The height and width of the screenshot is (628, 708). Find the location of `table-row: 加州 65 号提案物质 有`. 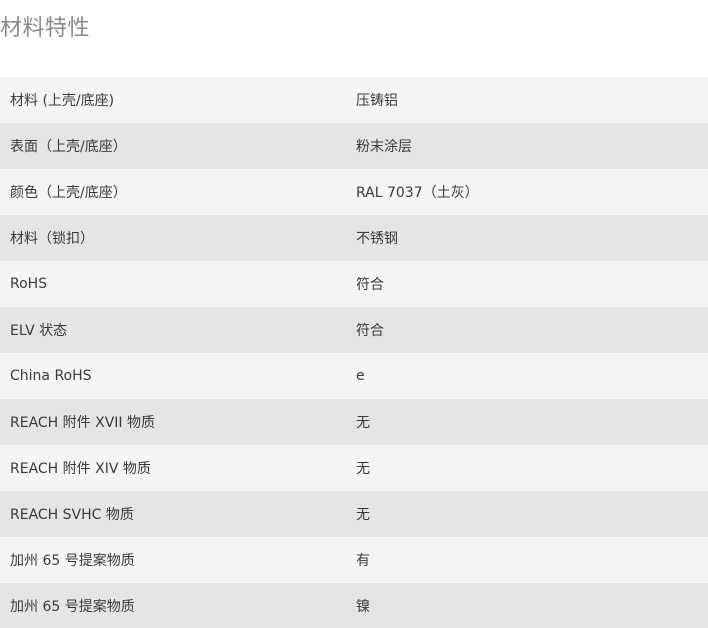

table-row: 加州 65 号提案物质 有 is located at coordinates (354, 560).